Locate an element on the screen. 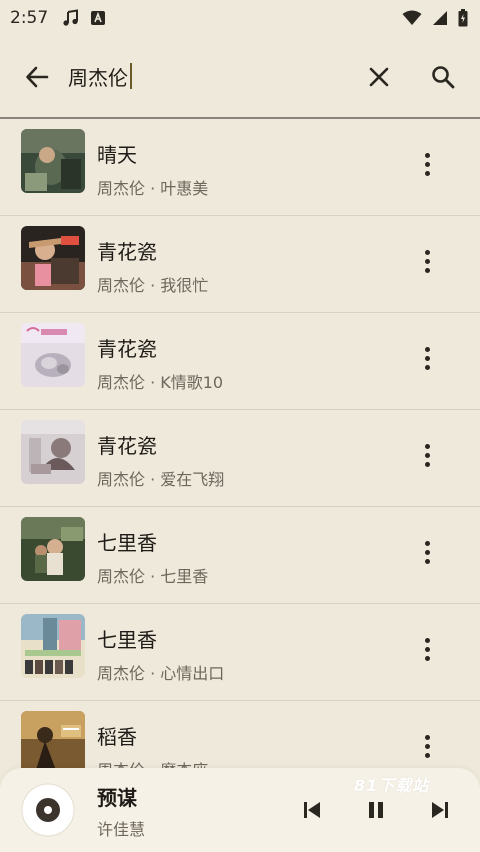 The height and width of the screenshot is (852, 480). status-right-icons is located at coordinates (435, 18).